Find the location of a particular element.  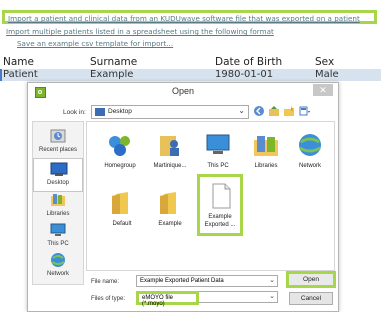

place-label: Libraries is located at coordinates (58, 214).